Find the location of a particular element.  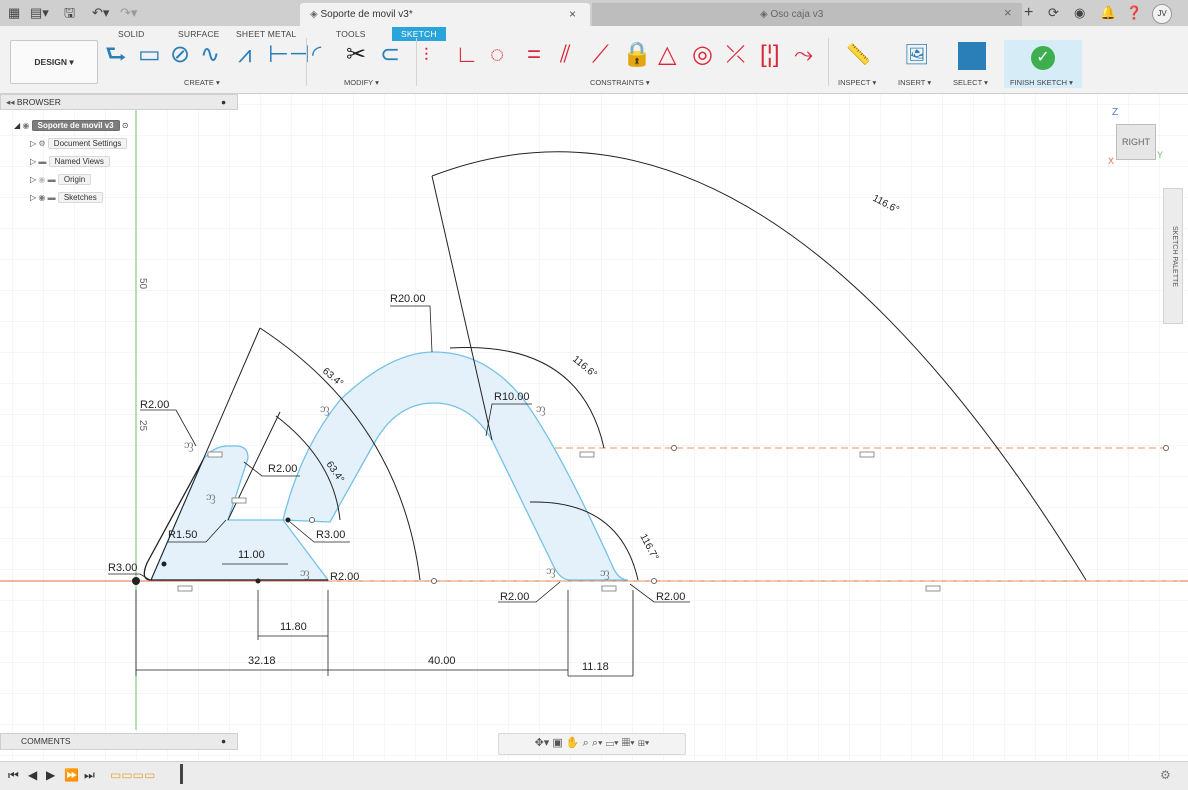

go-to-end-icon: ⏭ is located at coordinates (89, 775).